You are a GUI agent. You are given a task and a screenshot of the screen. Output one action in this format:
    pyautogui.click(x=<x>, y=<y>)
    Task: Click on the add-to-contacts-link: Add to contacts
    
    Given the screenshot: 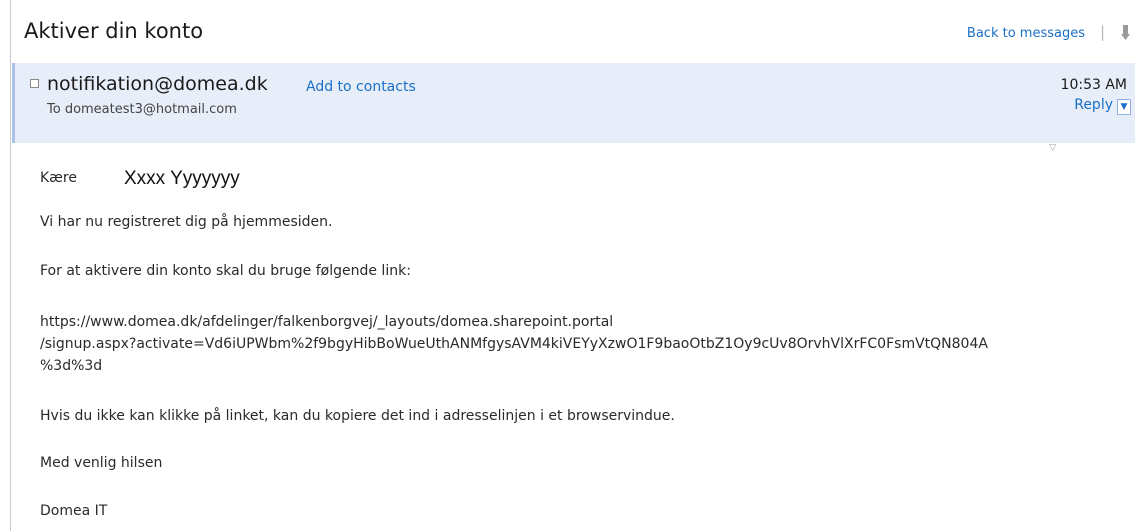 What is the action you would take?
    pyautogui.click(x=361, y=87)
    